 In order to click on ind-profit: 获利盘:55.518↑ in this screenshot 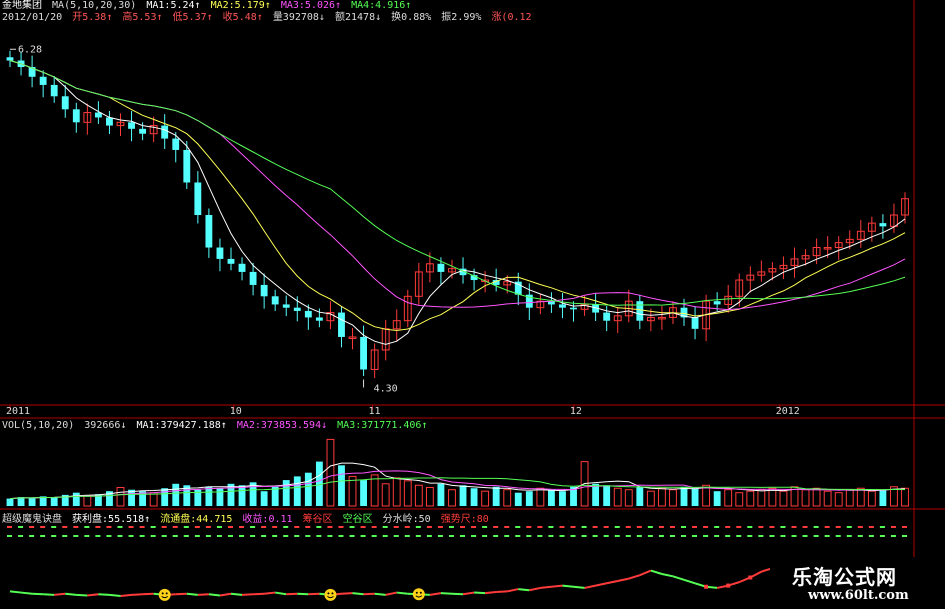, I will do `click(111, 519)`.